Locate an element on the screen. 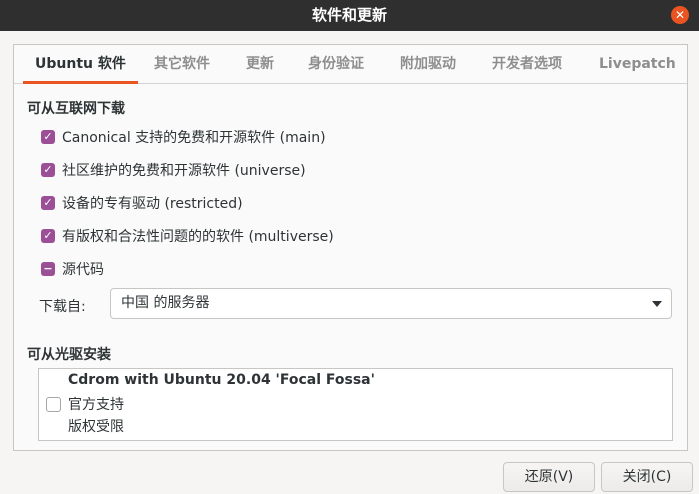  cdrom-checkbox is located at coordinates (53, 404).